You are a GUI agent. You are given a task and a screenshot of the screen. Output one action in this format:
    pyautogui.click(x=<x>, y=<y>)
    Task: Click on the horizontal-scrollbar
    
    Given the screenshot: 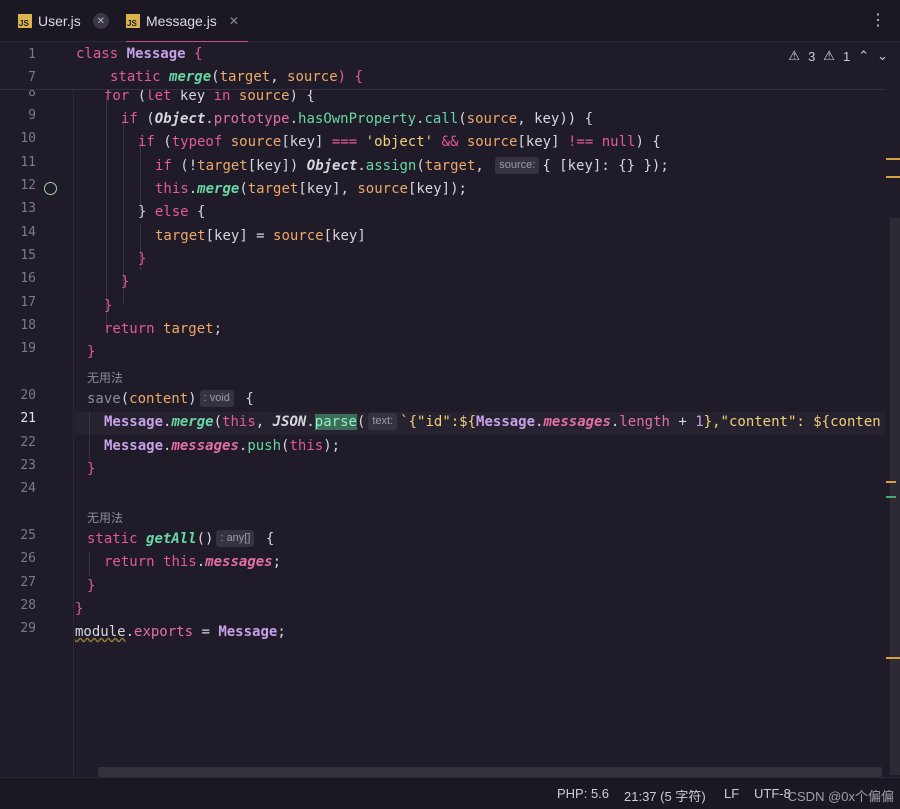 What is the action you would take?
    pyautogui.click(x=490, y=772)
    